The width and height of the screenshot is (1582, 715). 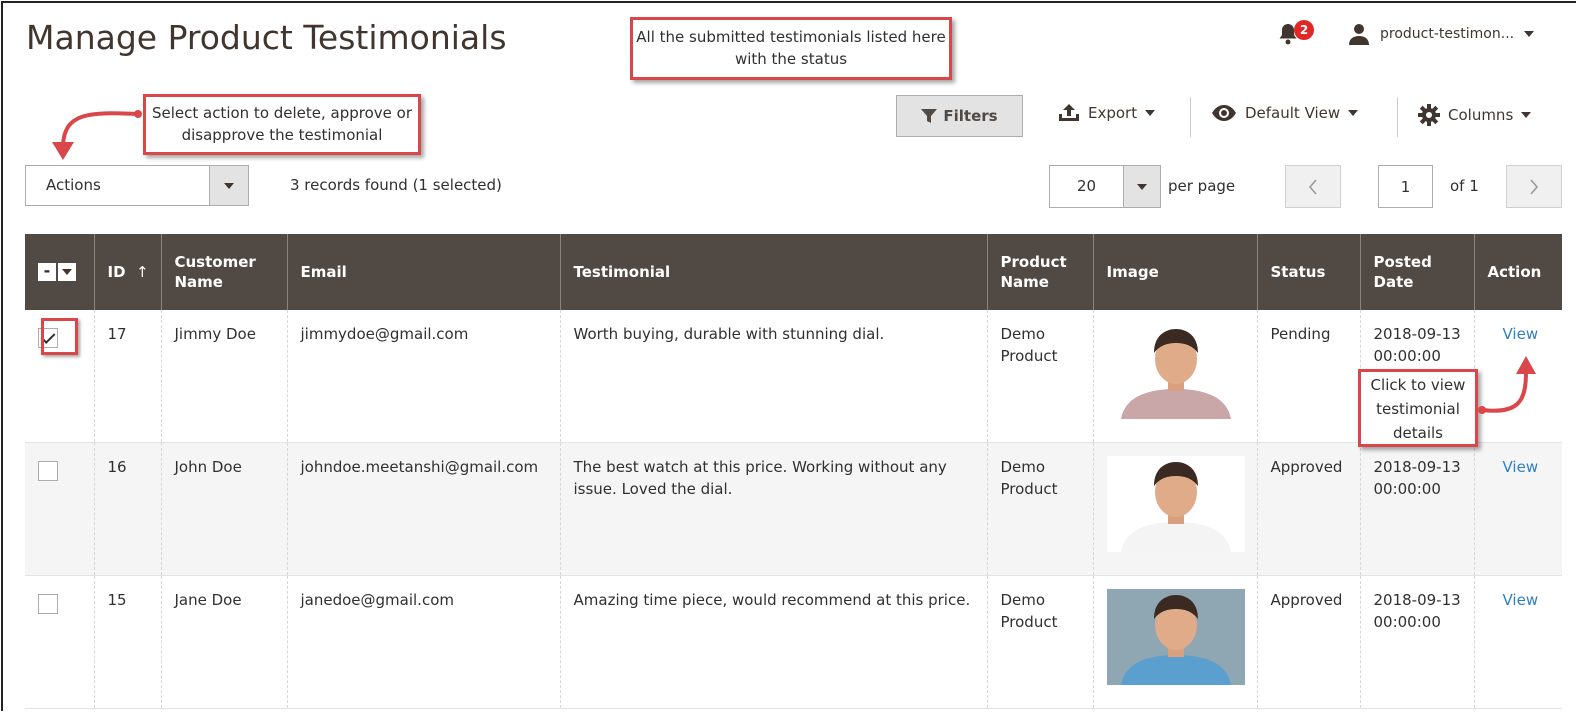 I want to click on cell-id: 17, so click(x=127, y=376).